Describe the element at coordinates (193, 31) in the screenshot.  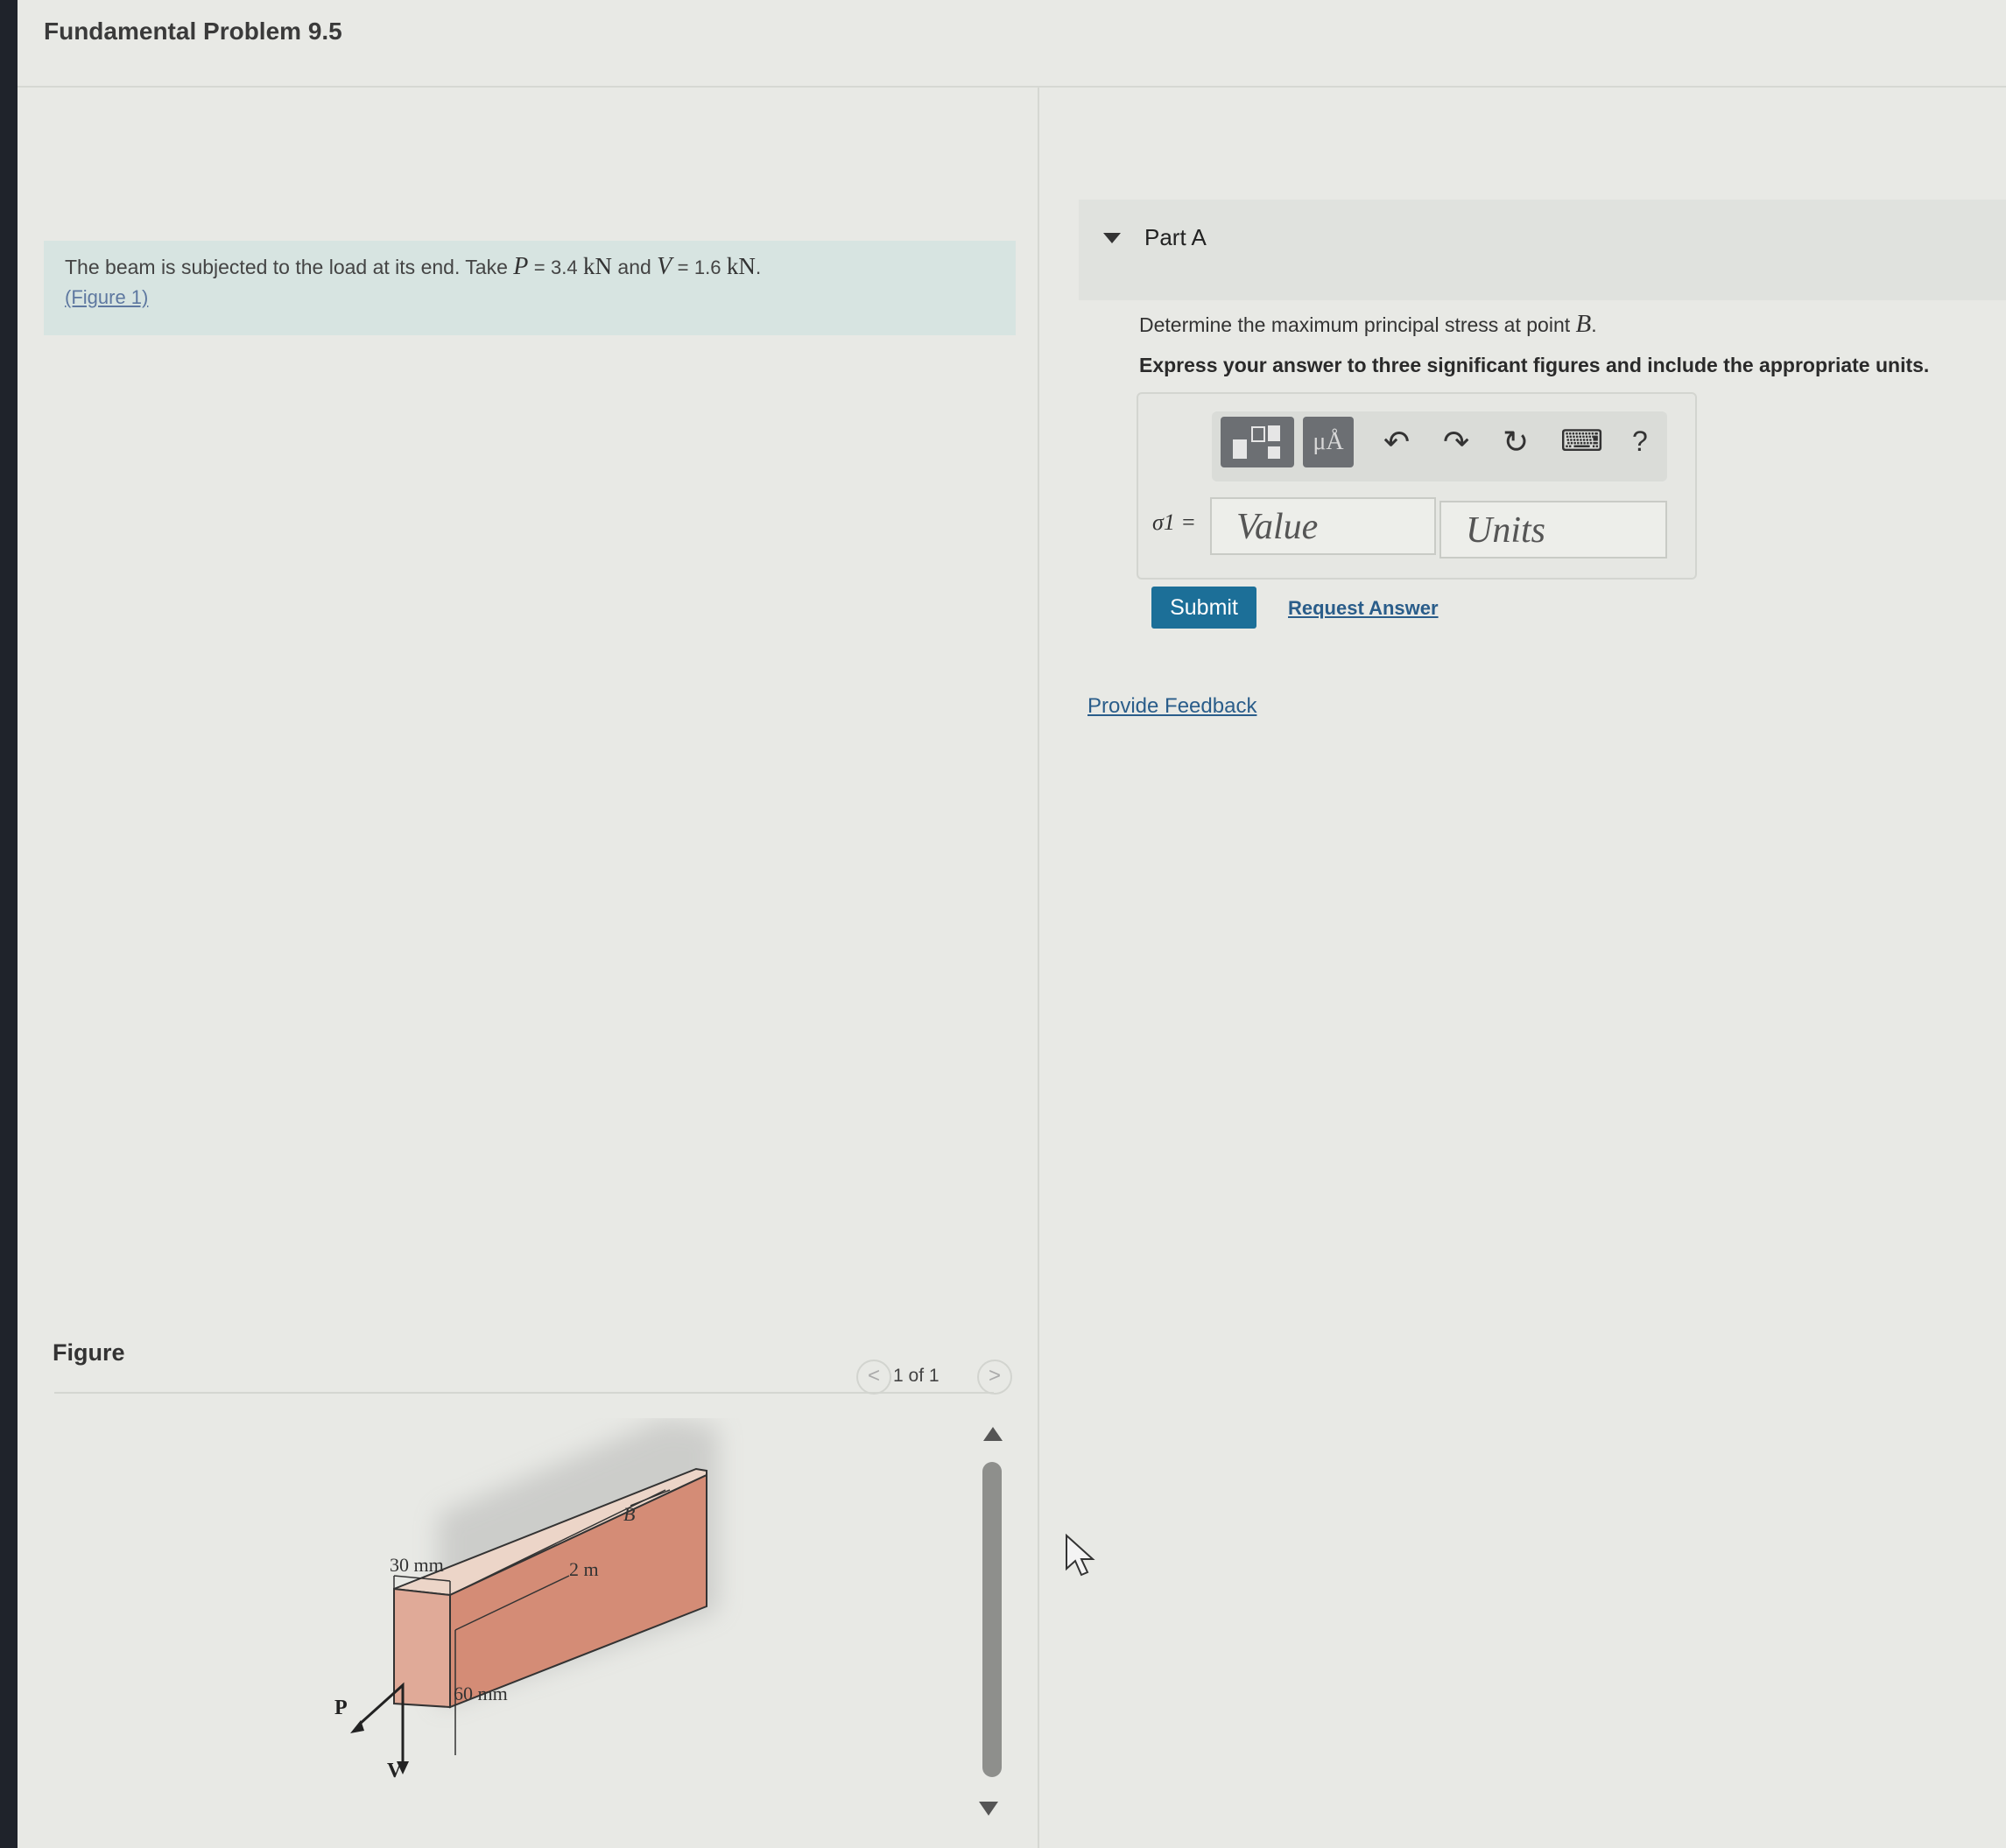
I see `page-title: Fundamental Problem 9.5` at that location.